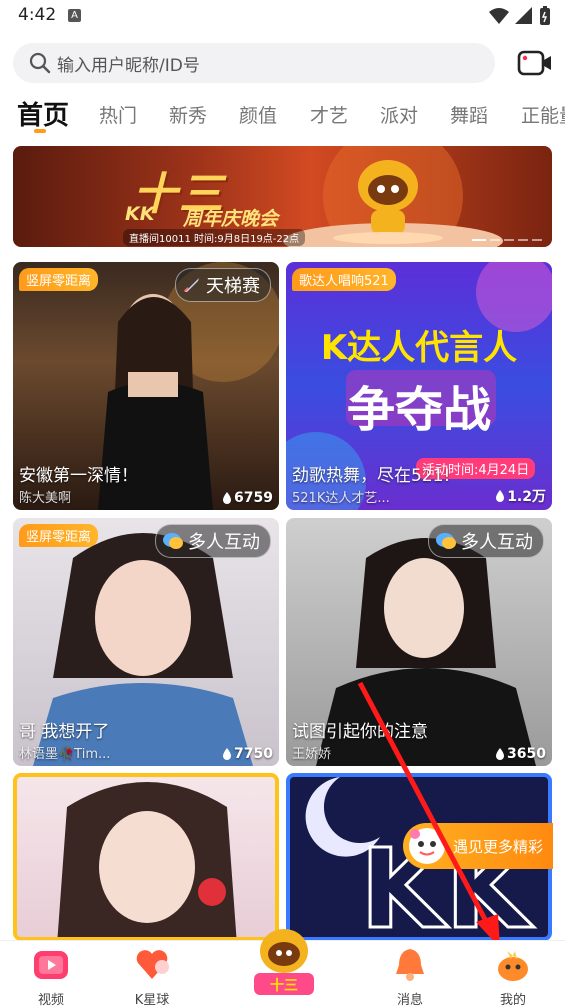 Image resolution: width=565 pixels, height=1008 pixels. Describe the element at coordinates (360, 732) in the screenshot. I see `card-title: 试图引起你的注意` at that location.